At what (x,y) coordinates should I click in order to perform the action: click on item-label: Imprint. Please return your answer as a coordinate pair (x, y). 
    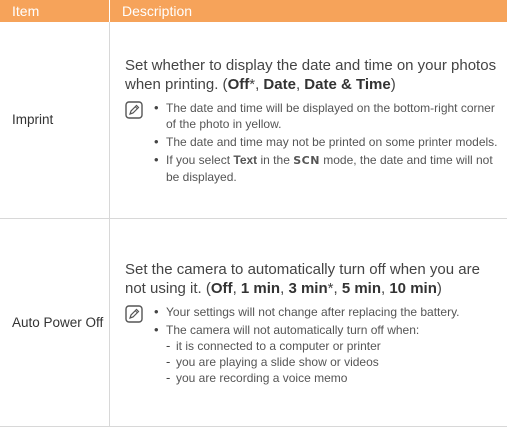
    Looking at the image, I should click on (33, 120).